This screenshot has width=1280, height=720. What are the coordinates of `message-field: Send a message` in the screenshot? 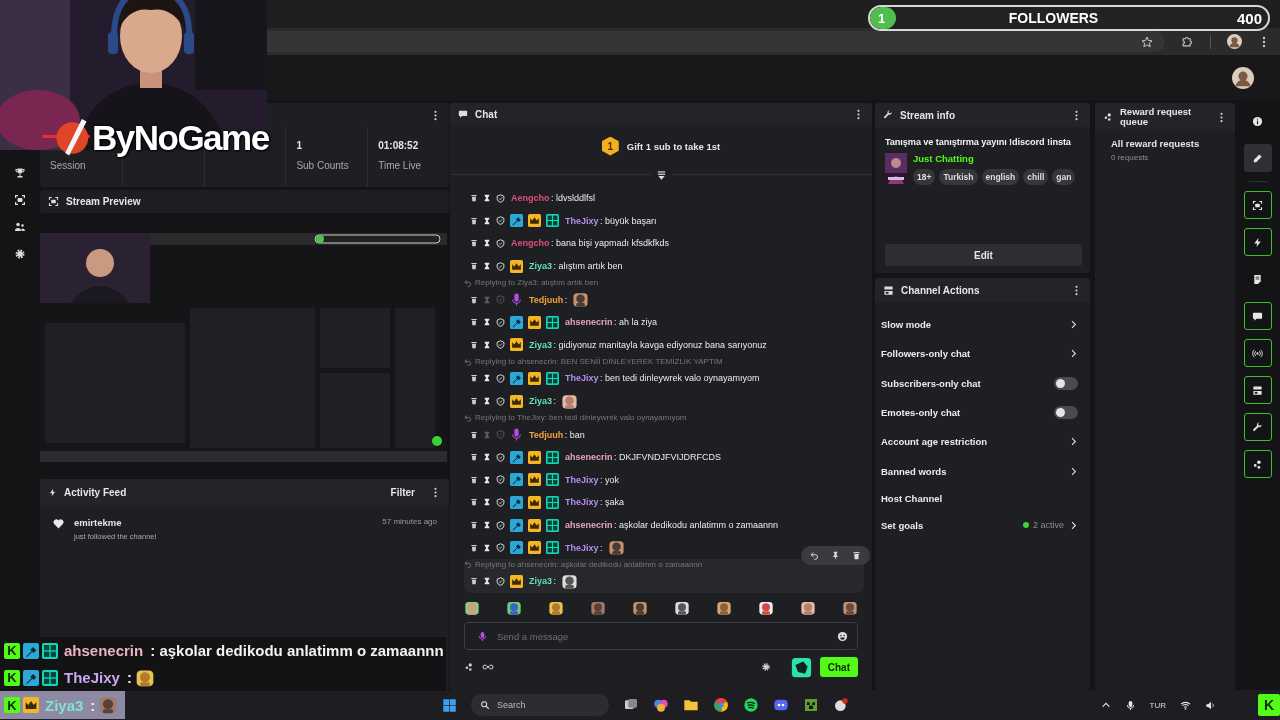 It's located at (662, 636).